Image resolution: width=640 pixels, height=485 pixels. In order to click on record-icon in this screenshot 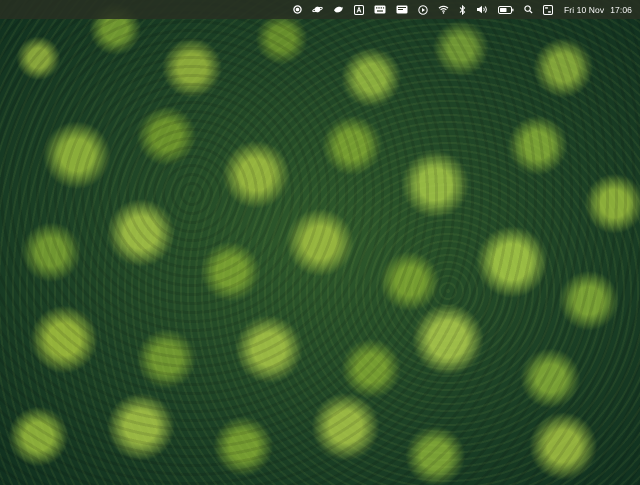, I will do `click(297, 9)`.